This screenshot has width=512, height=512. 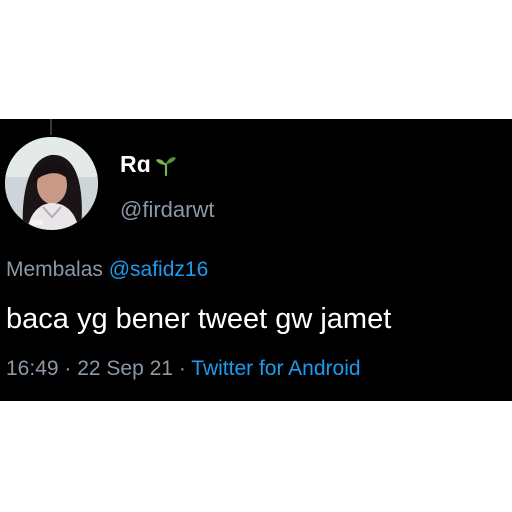 What do you see at coordinates (125, 368) in the screenshot?
I see `tweet-date: 22 Sep 21` at bounding box center [125, 368].